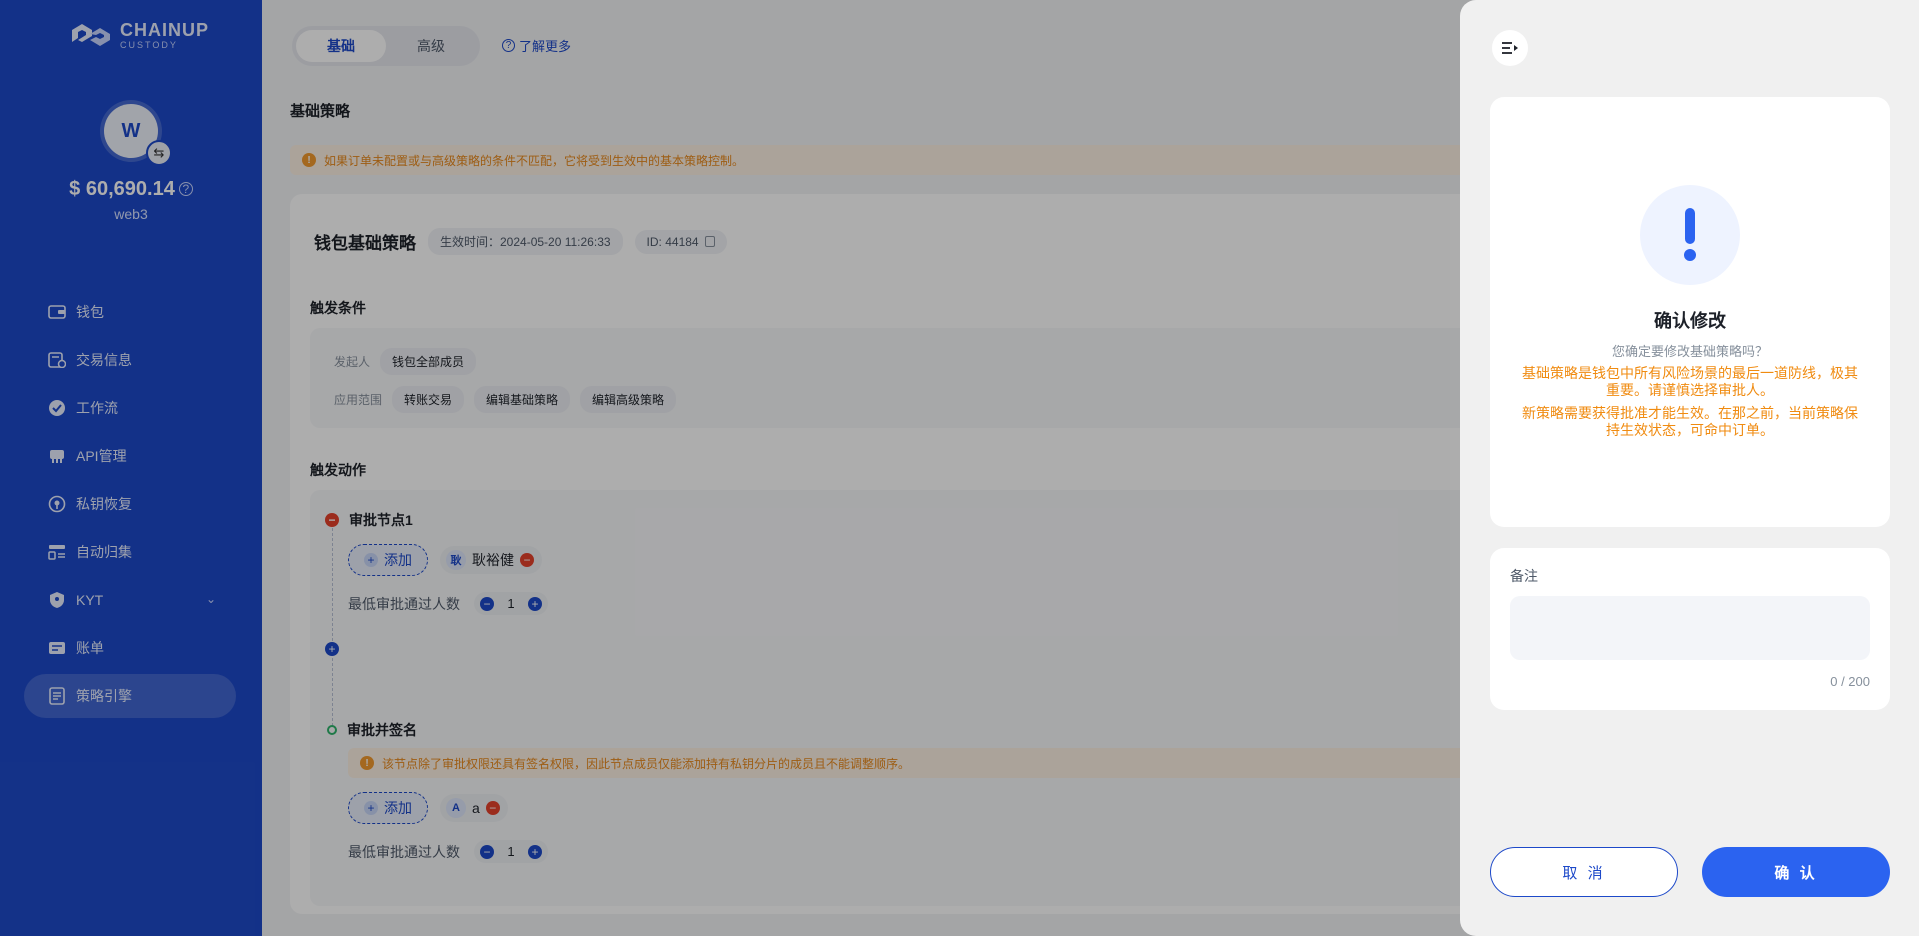  What do you see at coordinates (1689, 351) in the screenshot?
I see `confirm-question: 您确定要修改基础策略吗？` at bounding box center [1689, 351].